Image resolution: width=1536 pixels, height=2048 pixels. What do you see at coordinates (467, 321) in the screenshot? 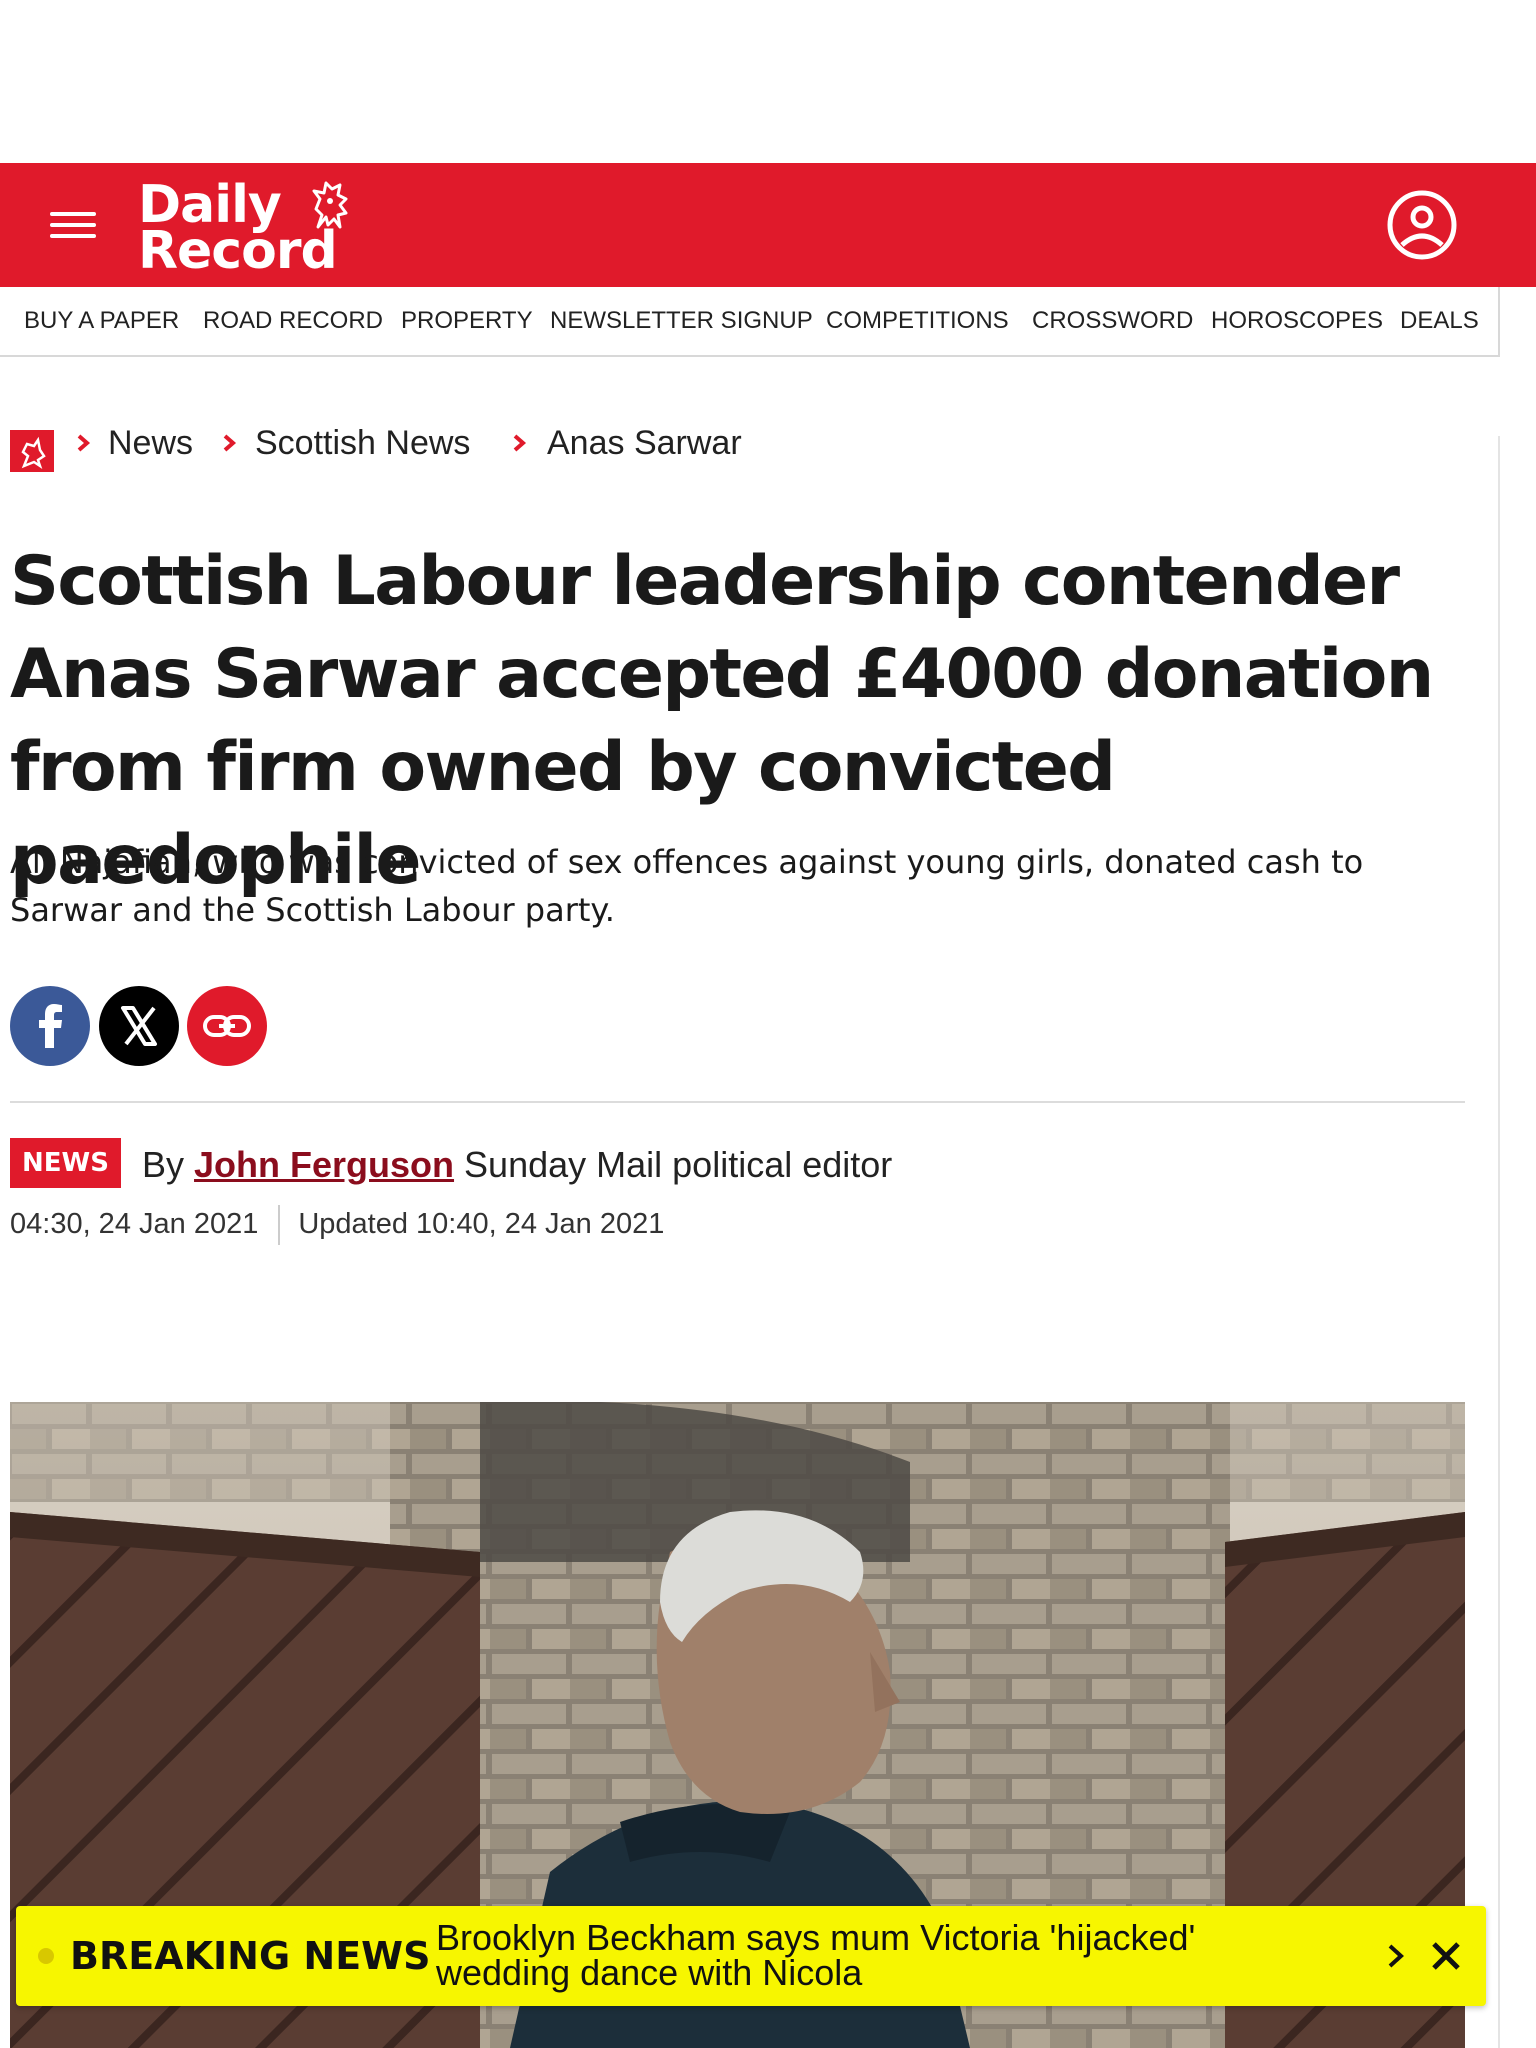
I see `nav-property: PROPERTY` at bounding box center [467, 321].